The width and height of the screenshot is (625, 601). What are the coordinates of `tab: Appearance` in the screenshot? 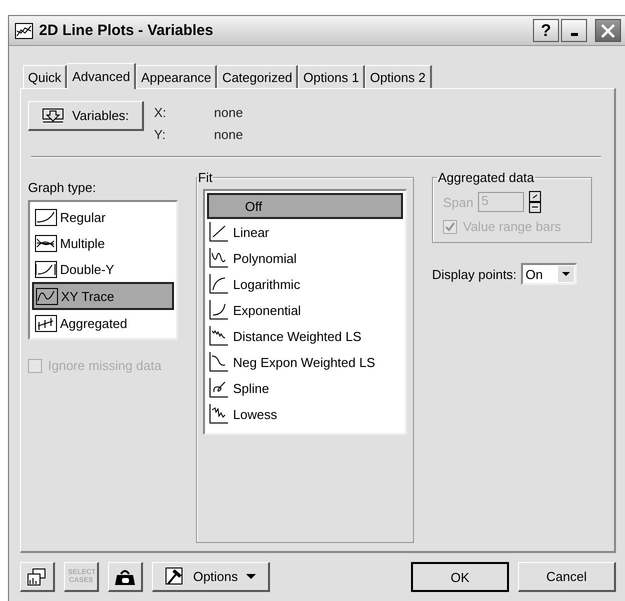 It's located at (177, 76).